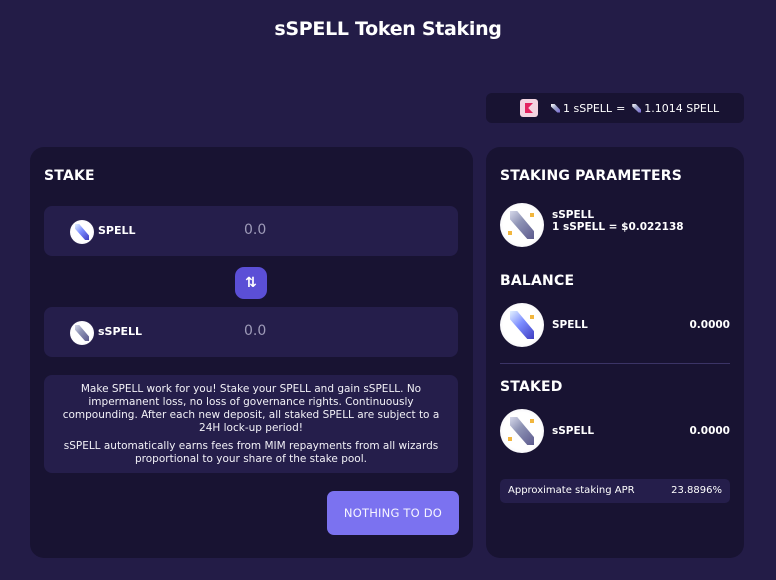 The height and width of the screenshot is (580, 776). I want to click on swap-arrows-icon: ⇅, so click(251, 283).